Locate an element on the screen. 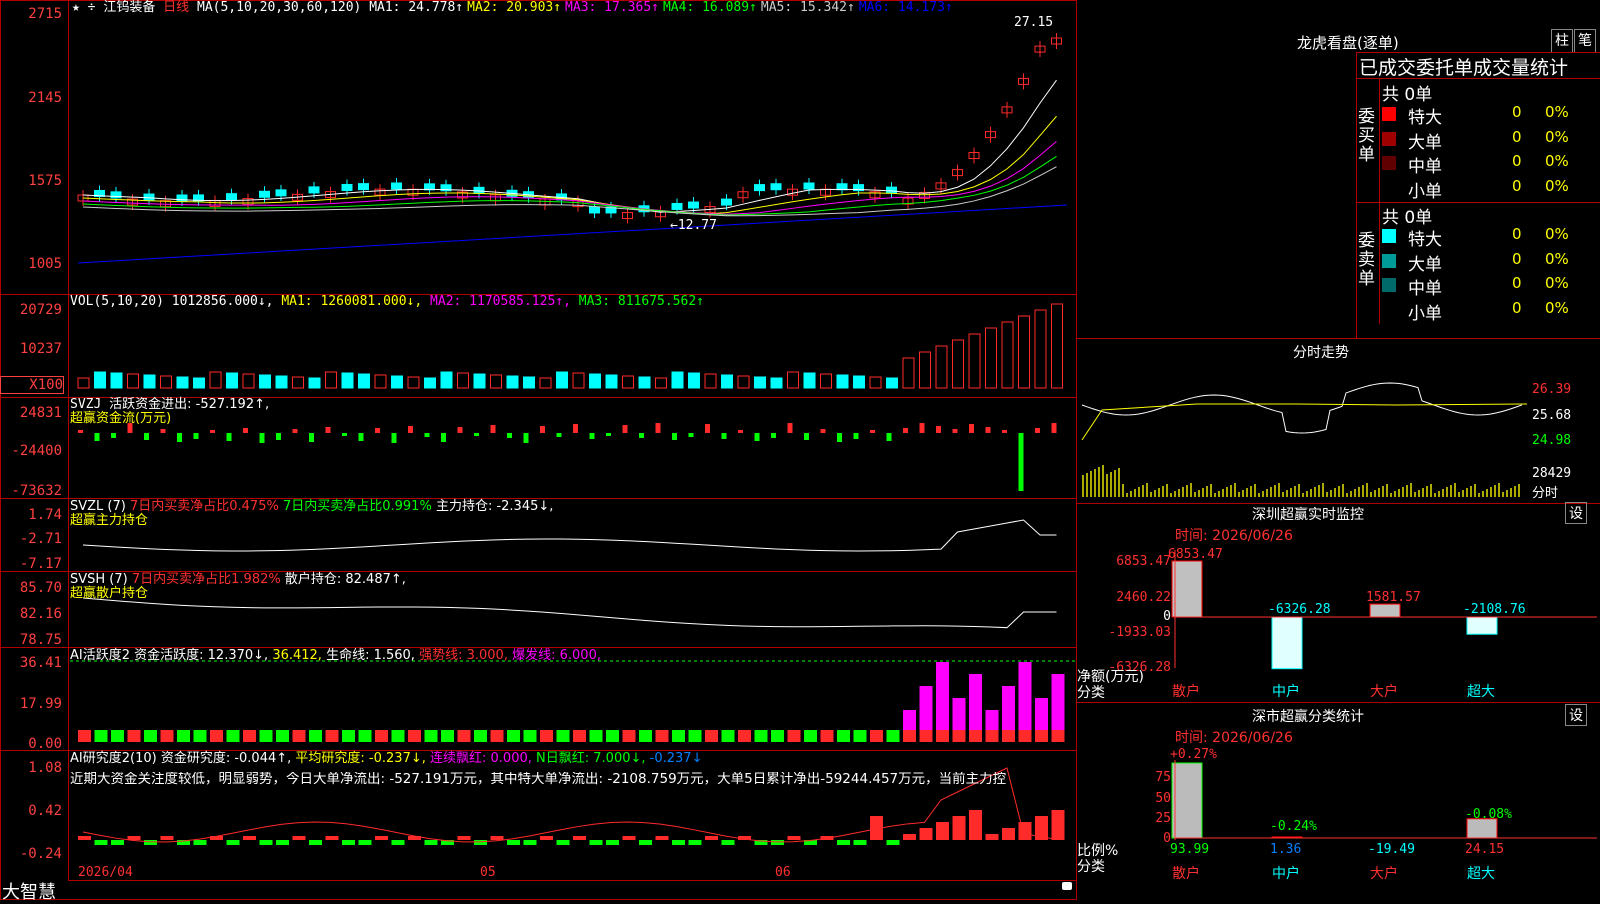 The width and height of the screenshot is (1600, 904). star-icon: ★ is located at coordinates (76, 7).